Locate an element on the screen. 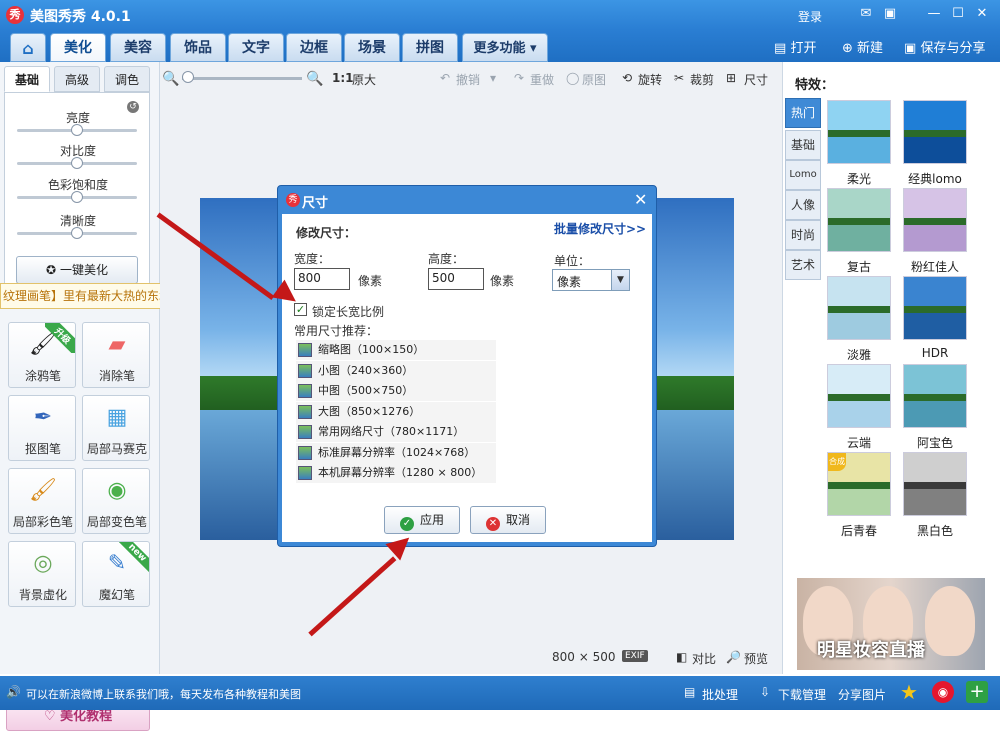 Image resolution: width=1000 pixels, height=731 pixels. tab-text: 文字 is located at coordinates (256, 47).